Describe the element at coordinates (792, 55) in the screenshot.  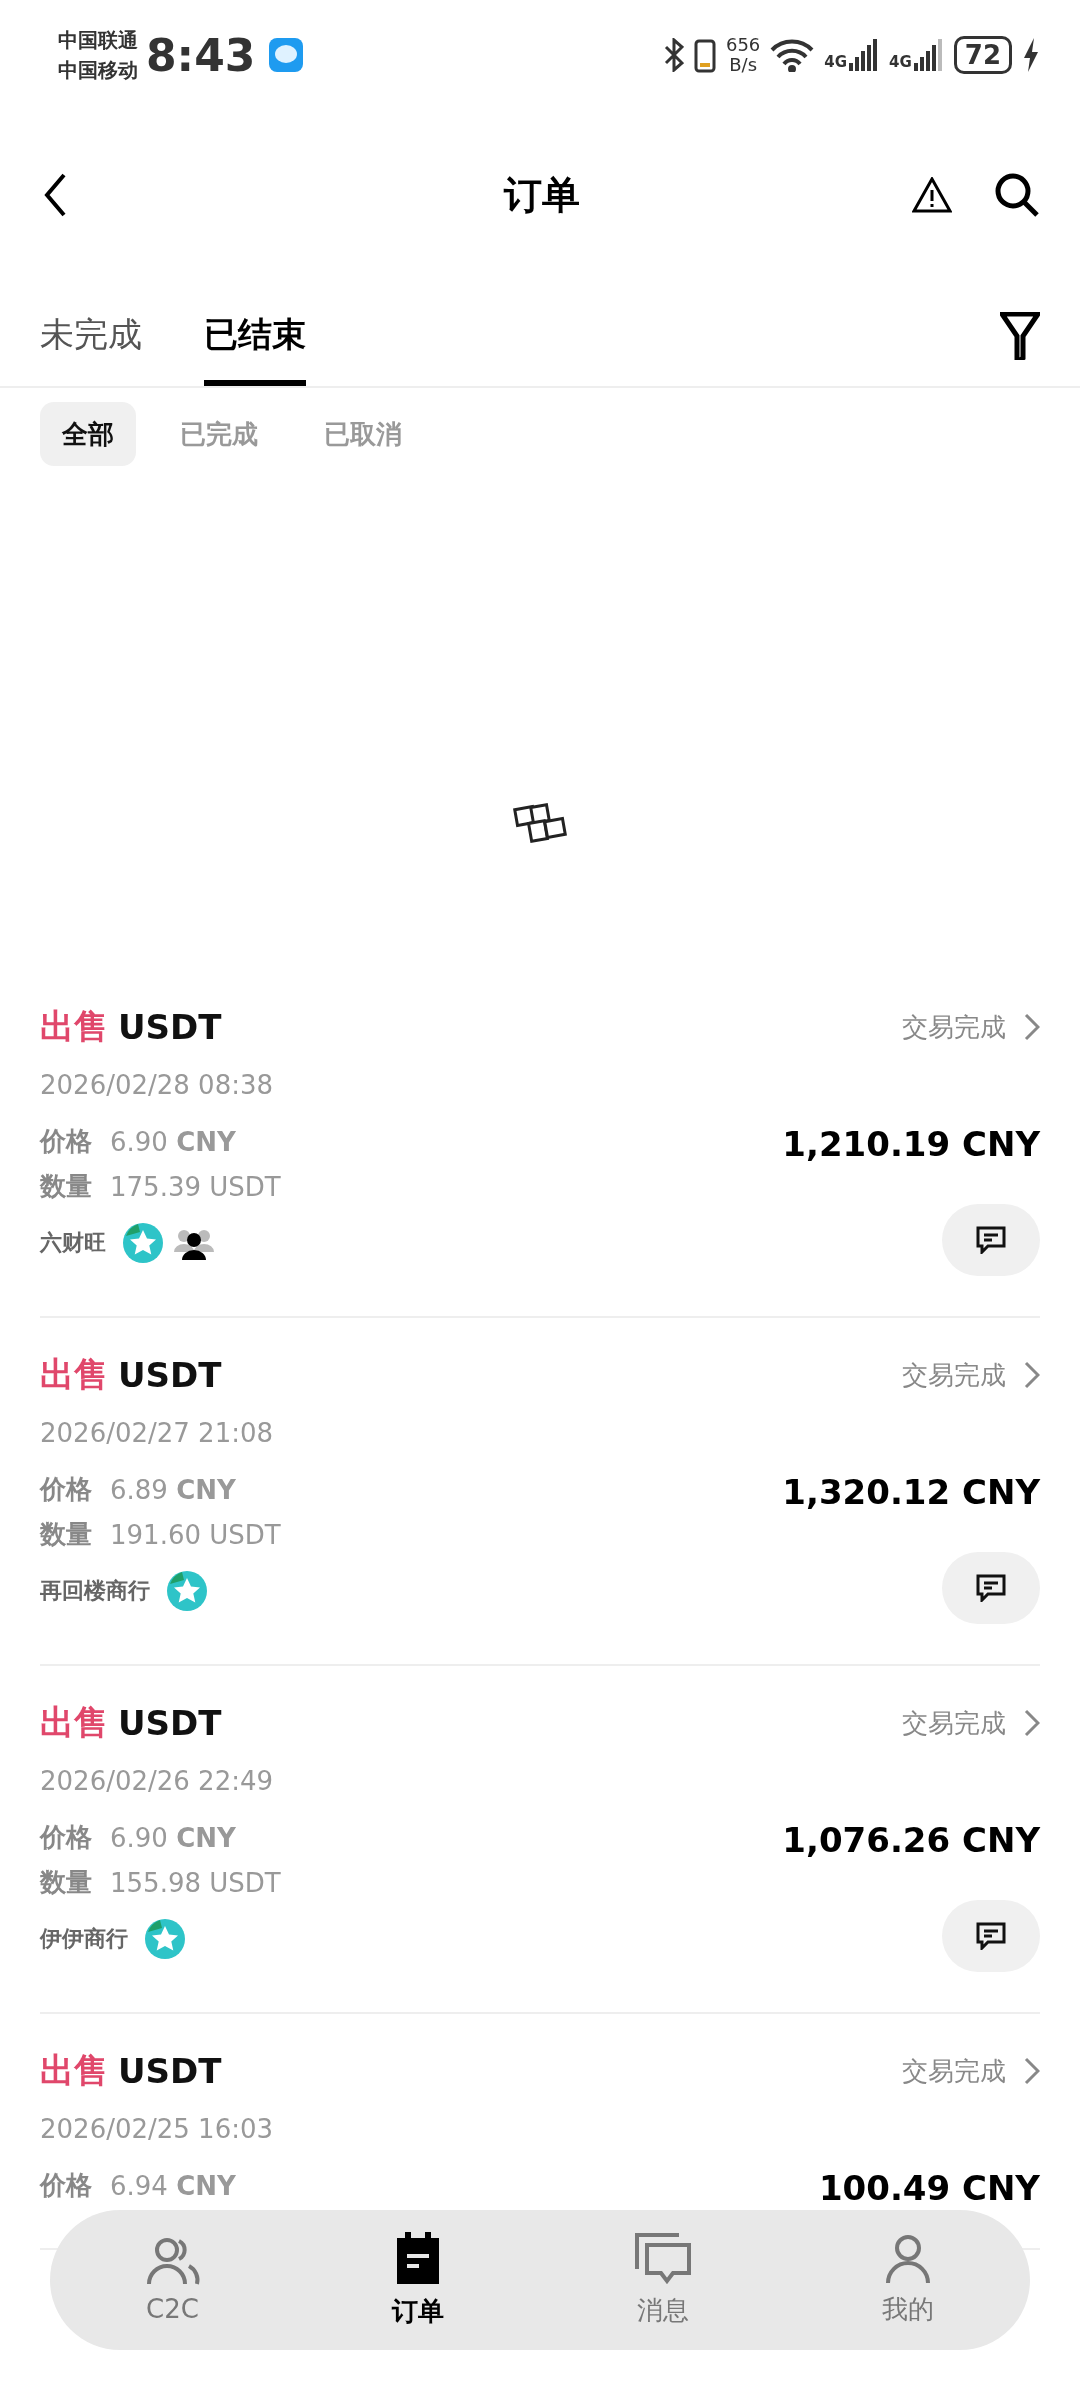
I see `wifi-icon` at that location.